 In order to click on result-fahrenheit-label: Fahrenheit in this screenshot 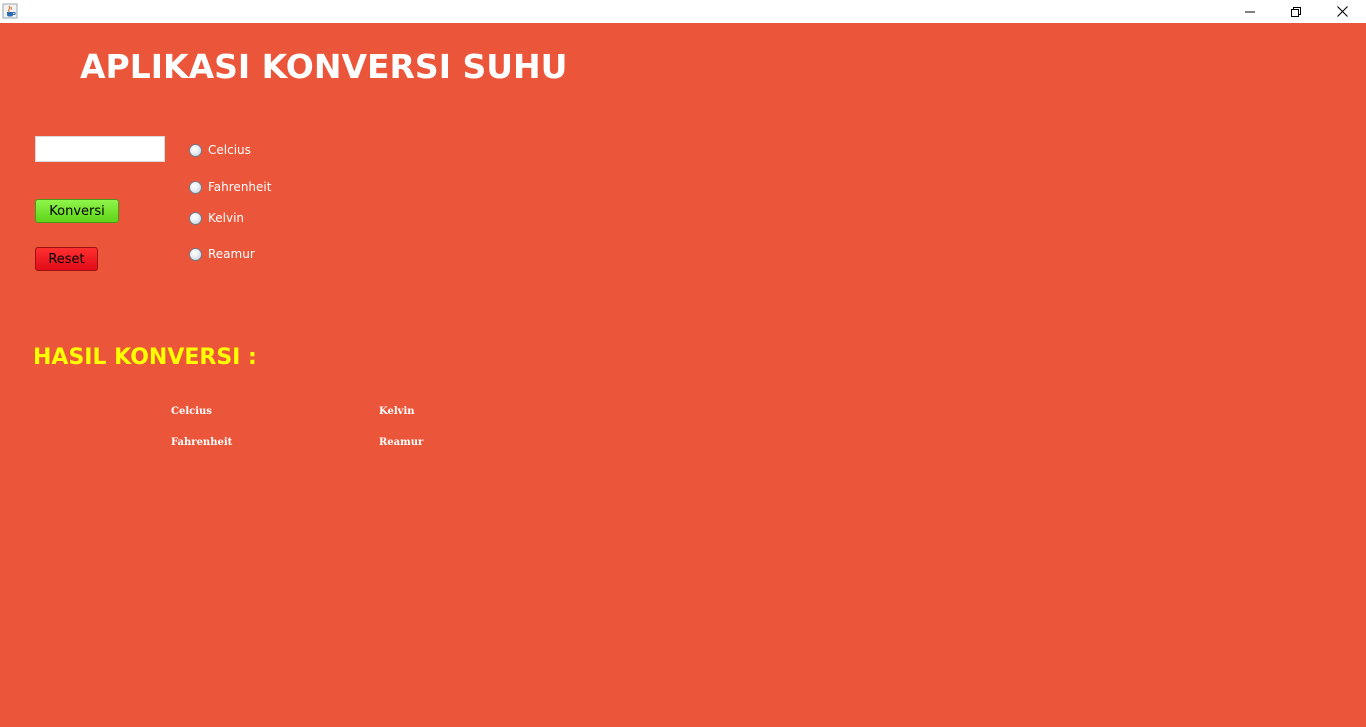, I will do `click(202, 442)`.